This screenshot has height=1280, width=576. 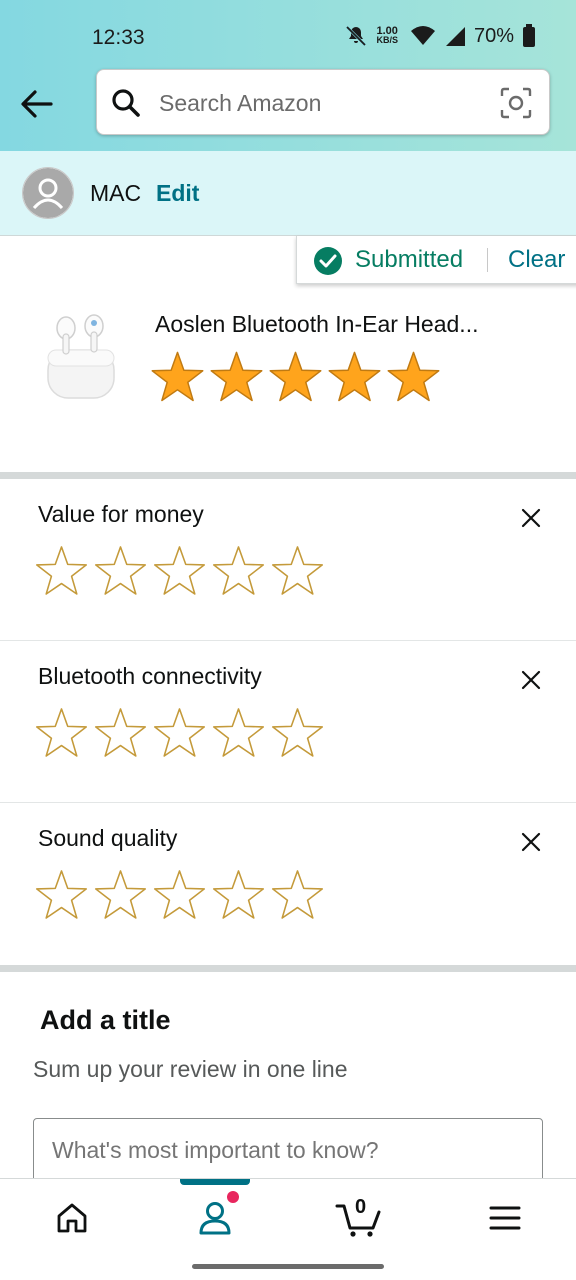 What do you see at coordinates (233, 1197) in the screenshot?
I see `notification-dot` at bounding box center [233, 1197].